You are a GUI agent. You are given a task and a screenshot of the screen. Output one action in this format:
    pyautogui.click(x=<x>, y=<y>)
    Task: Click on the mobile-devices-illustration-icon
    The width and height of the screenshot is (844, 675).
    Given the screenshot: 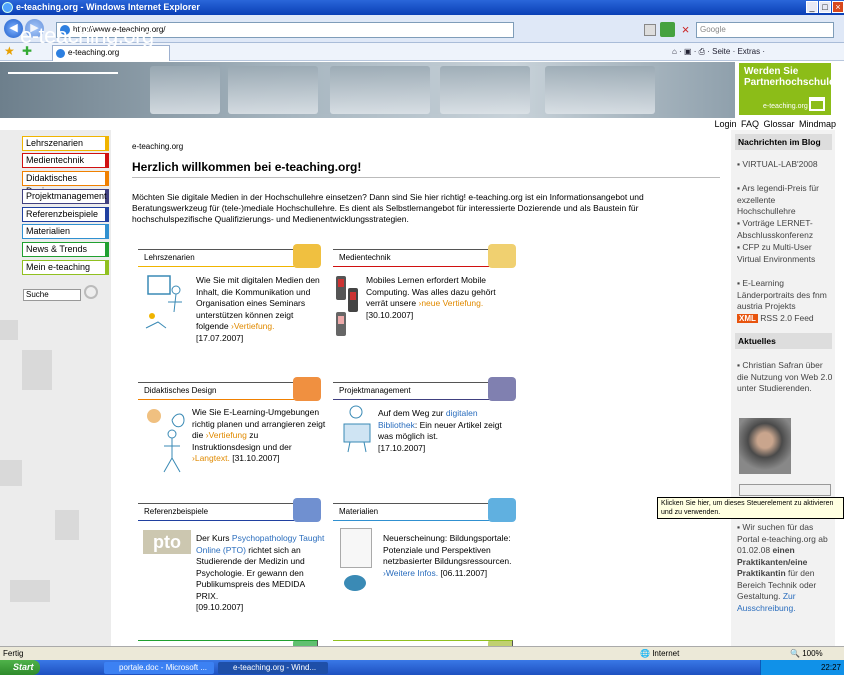 What is the action you would take?
    pyautogui.click(x=347, y=306)
    